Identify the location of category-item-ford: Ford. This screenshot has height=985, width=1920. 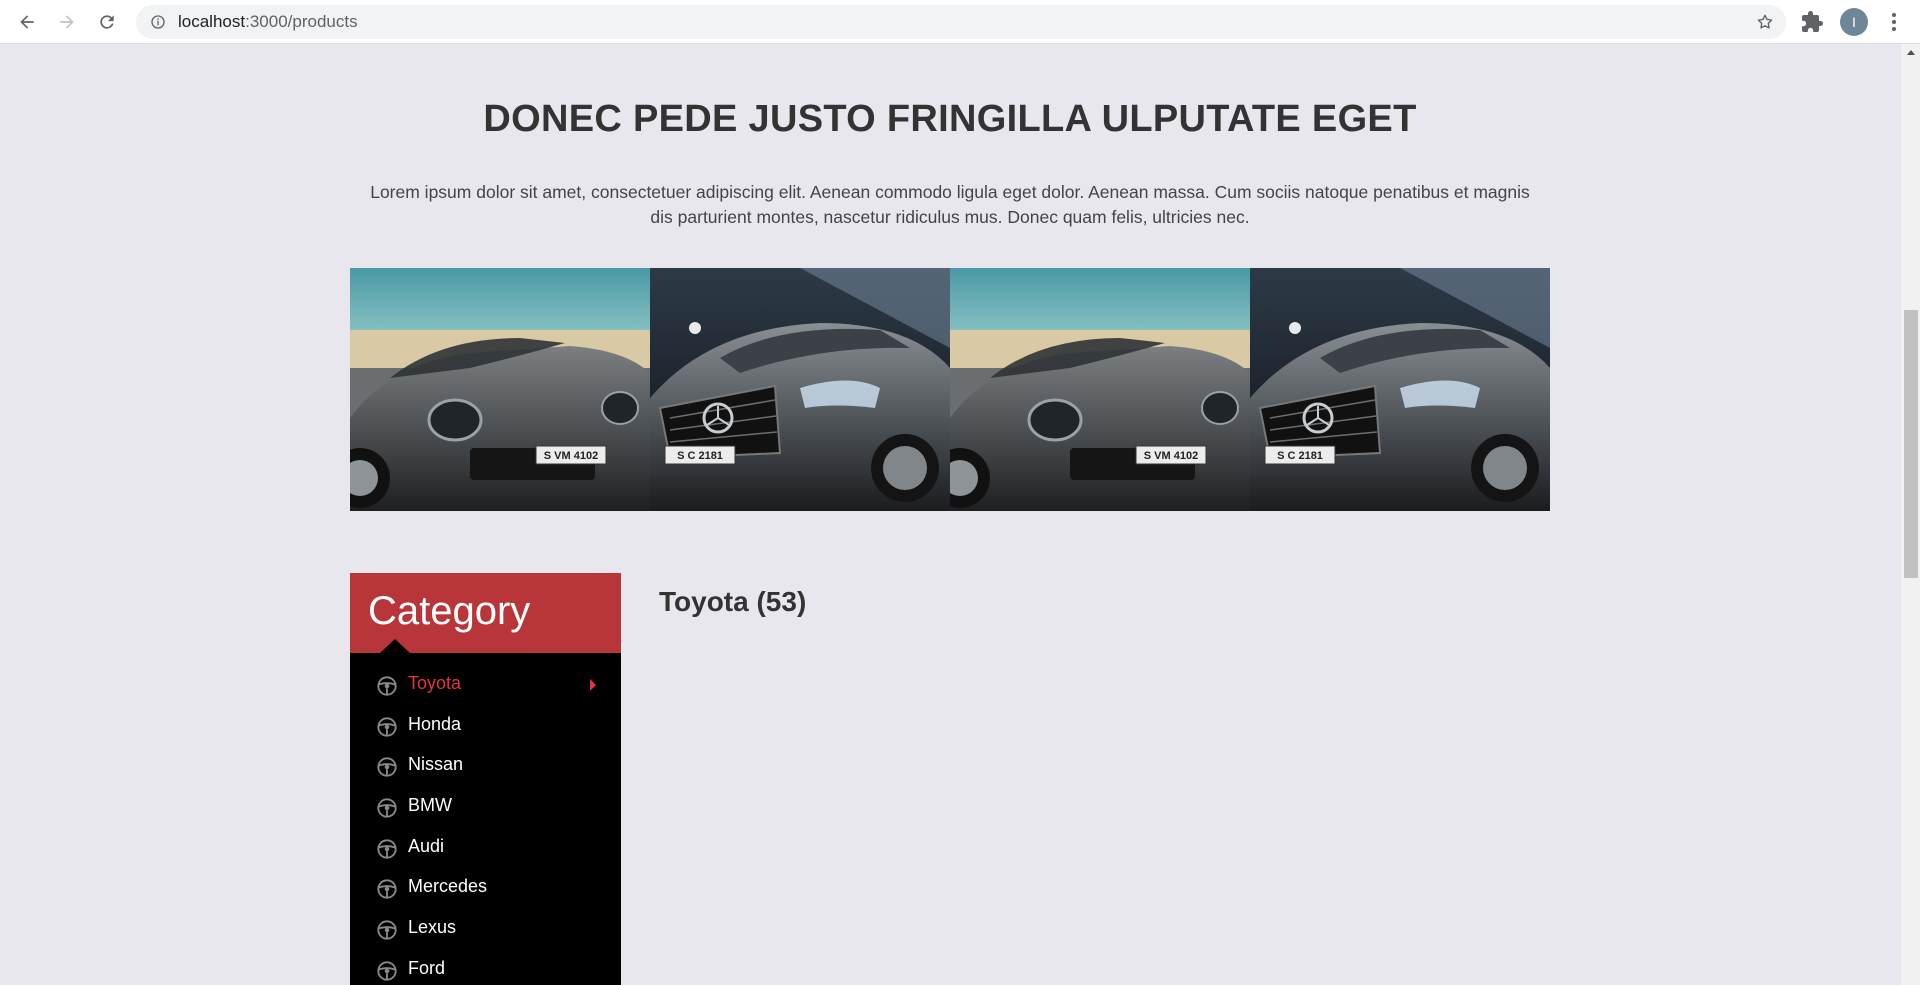
(485, 967).